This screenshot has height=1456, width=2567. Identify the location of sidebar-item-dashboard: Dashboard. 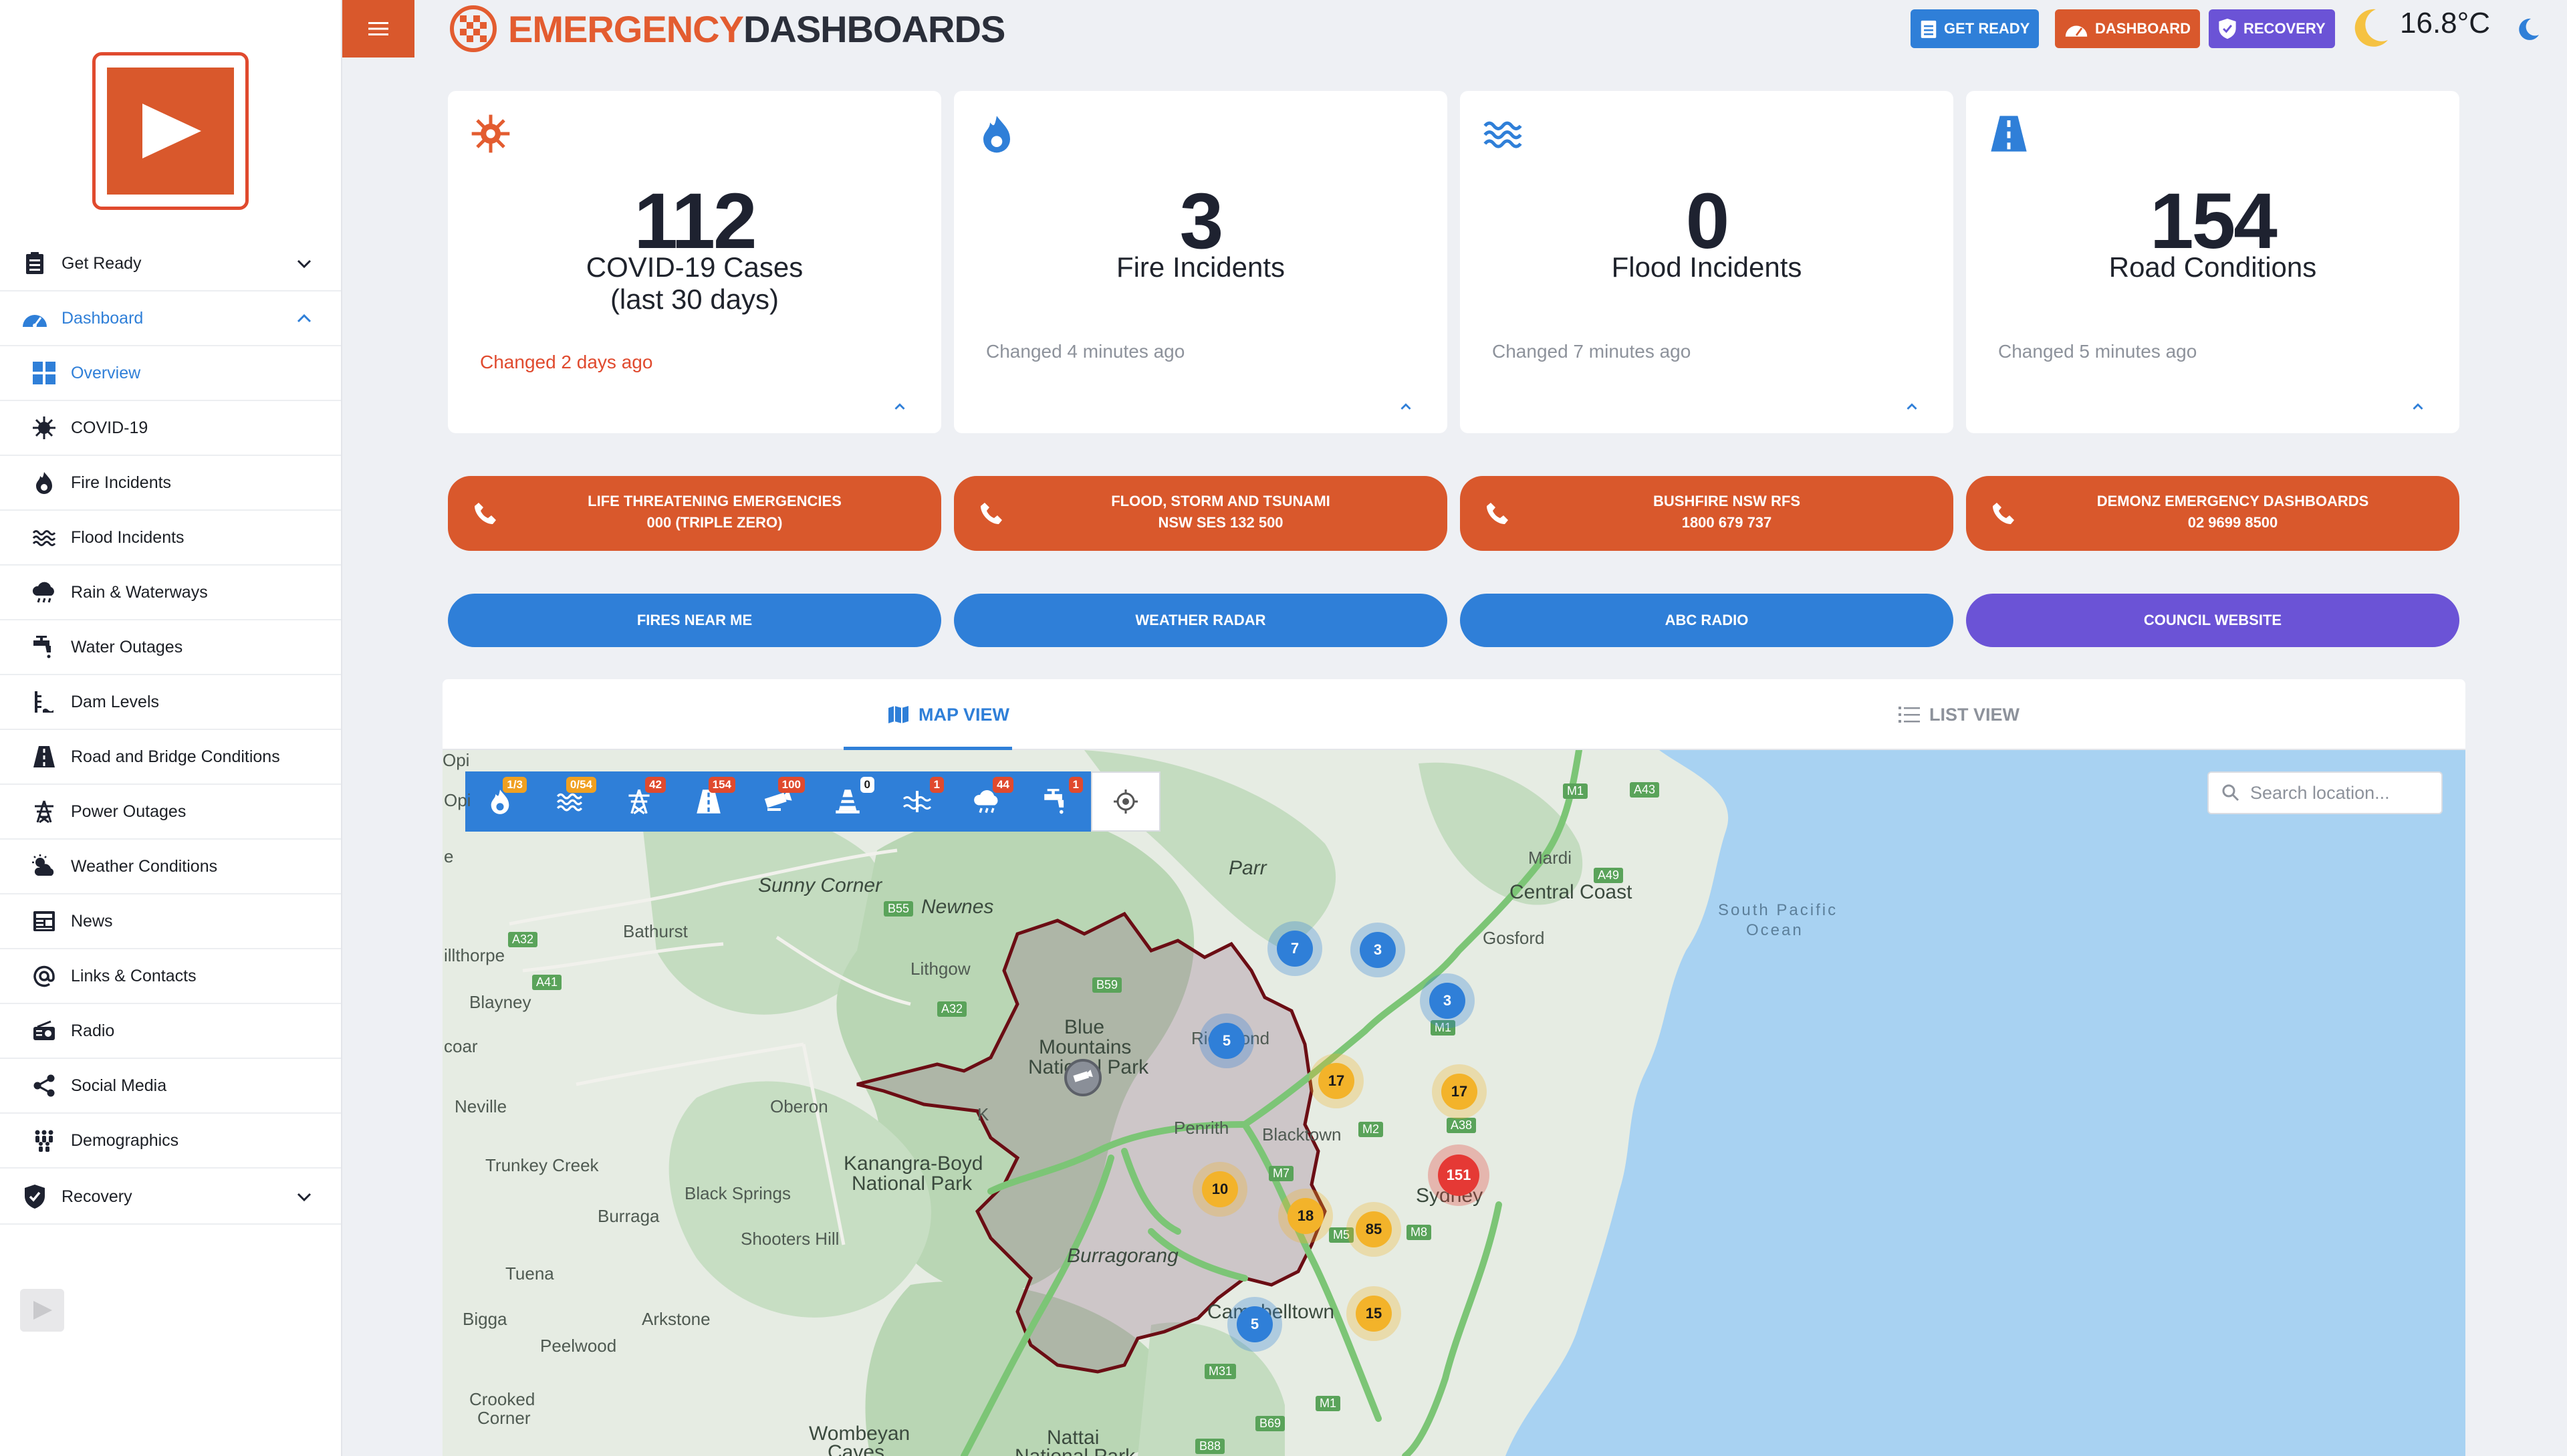
(170, 318).